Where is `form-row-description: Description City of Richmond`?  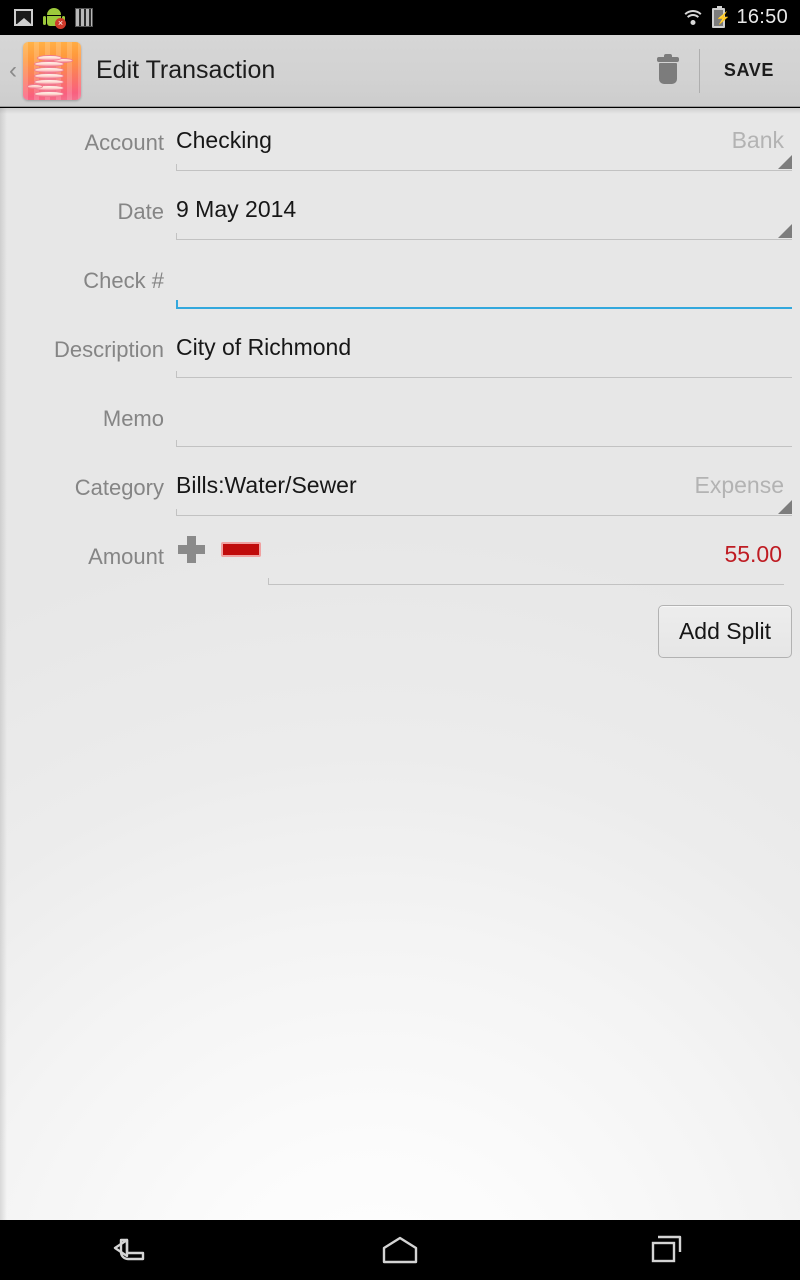
form-row-description: Description City of Richmond is located at coordinates (400, 349).